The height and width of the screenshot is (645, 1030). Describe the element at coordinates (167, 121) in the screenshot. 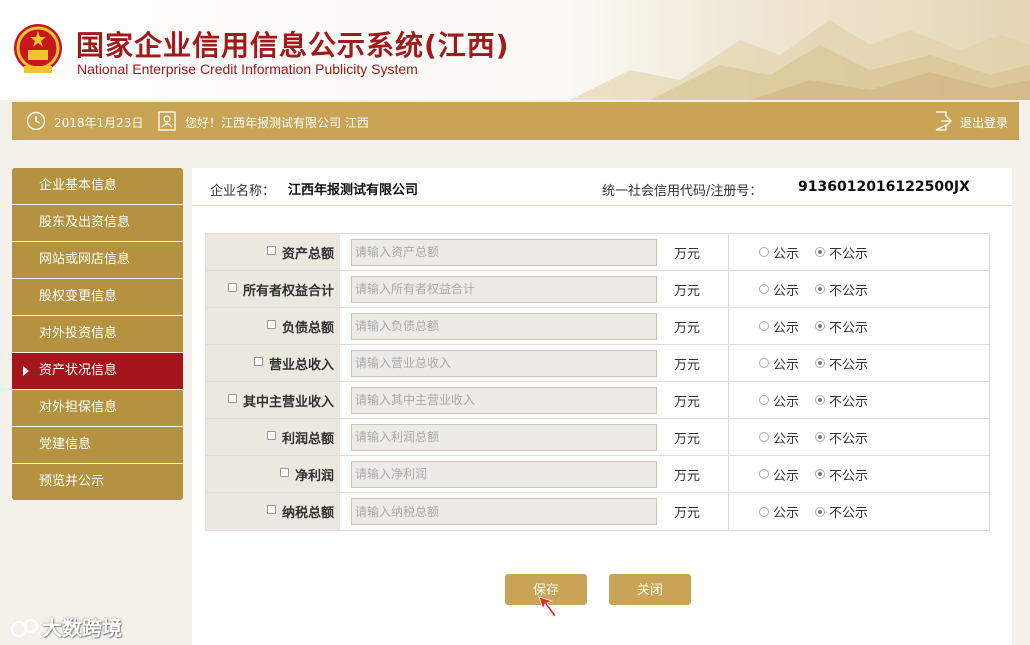

I see `user-icon` at that location.